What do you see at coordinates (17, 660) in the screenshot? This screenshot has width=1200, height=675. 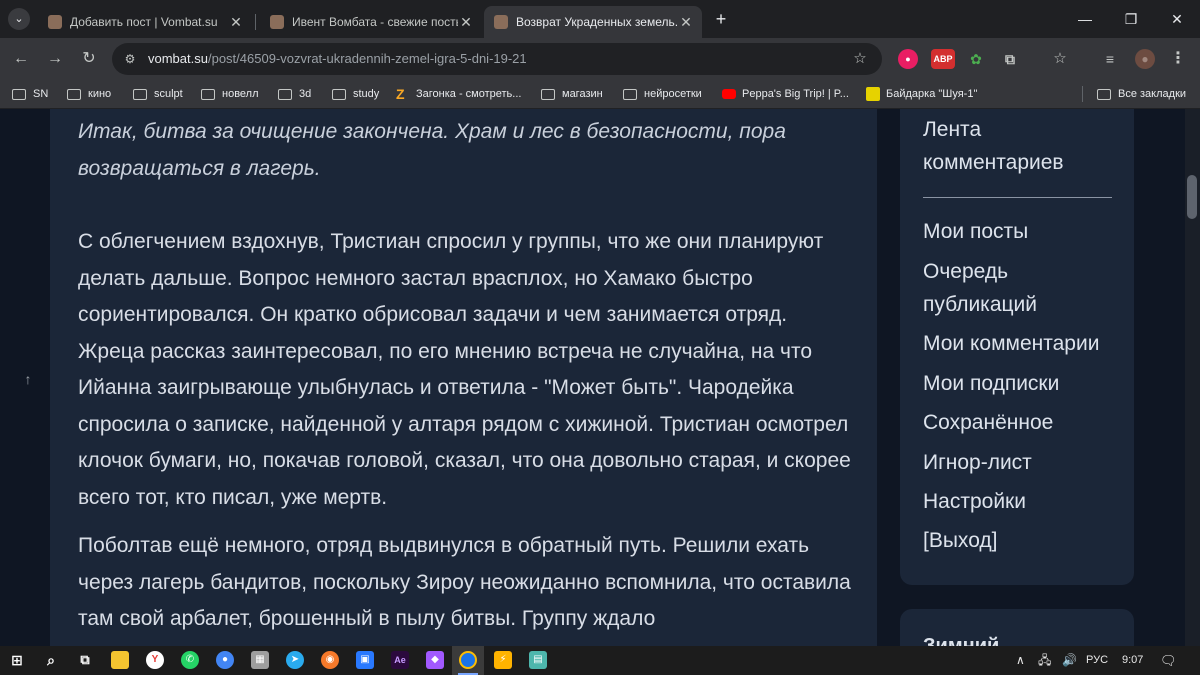 I see `windows-start-icon: ⊞` at bounding box center [17, 660].